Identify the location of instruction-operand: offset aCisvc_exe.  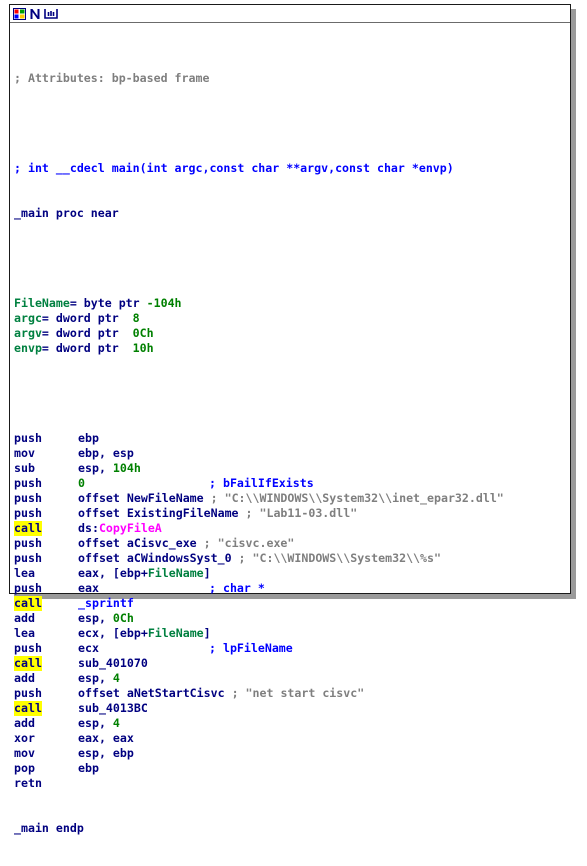
(137, 543).